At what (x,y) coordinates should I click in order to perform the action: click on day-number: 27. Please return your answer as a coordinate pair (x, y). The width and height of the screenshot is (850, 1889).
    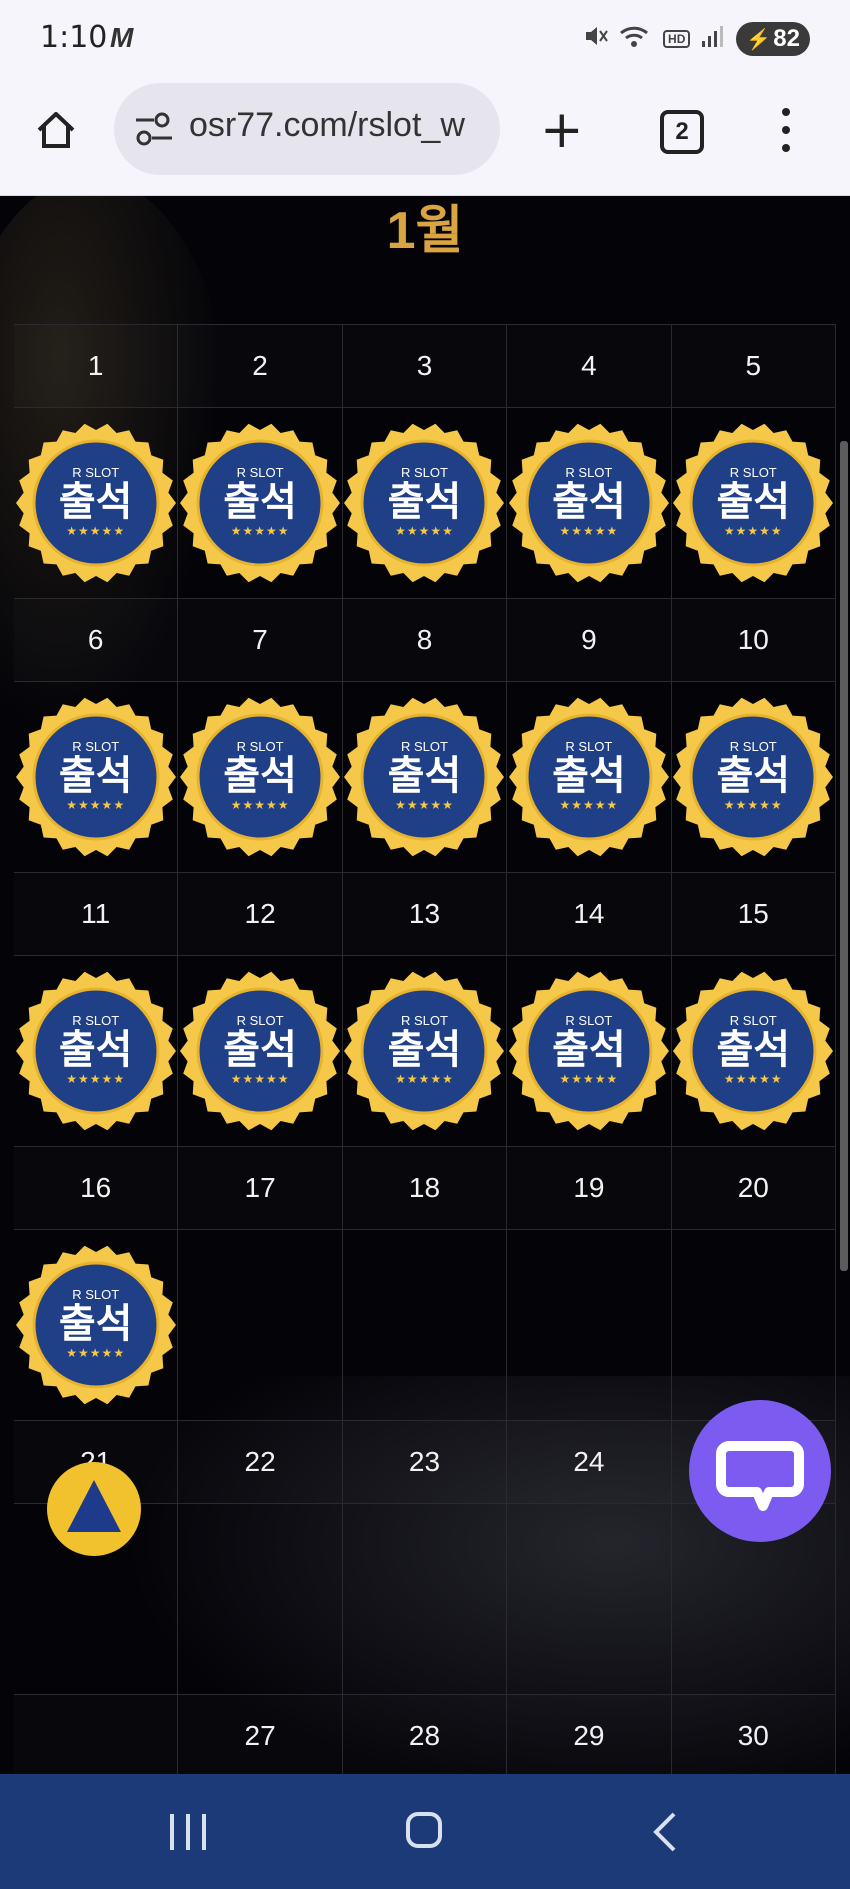
    Looking at the image, I should click on (260, 1734).